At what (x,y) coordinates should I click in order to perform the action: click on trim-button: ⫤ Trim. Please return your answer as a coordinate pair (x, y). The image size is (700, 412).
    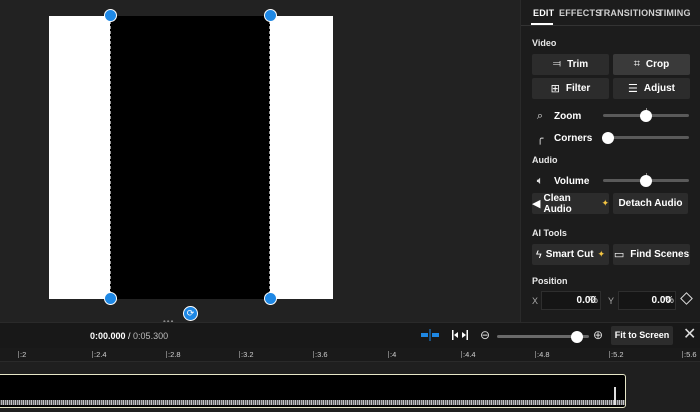
    Looking at the image, I should click on (570, 64).